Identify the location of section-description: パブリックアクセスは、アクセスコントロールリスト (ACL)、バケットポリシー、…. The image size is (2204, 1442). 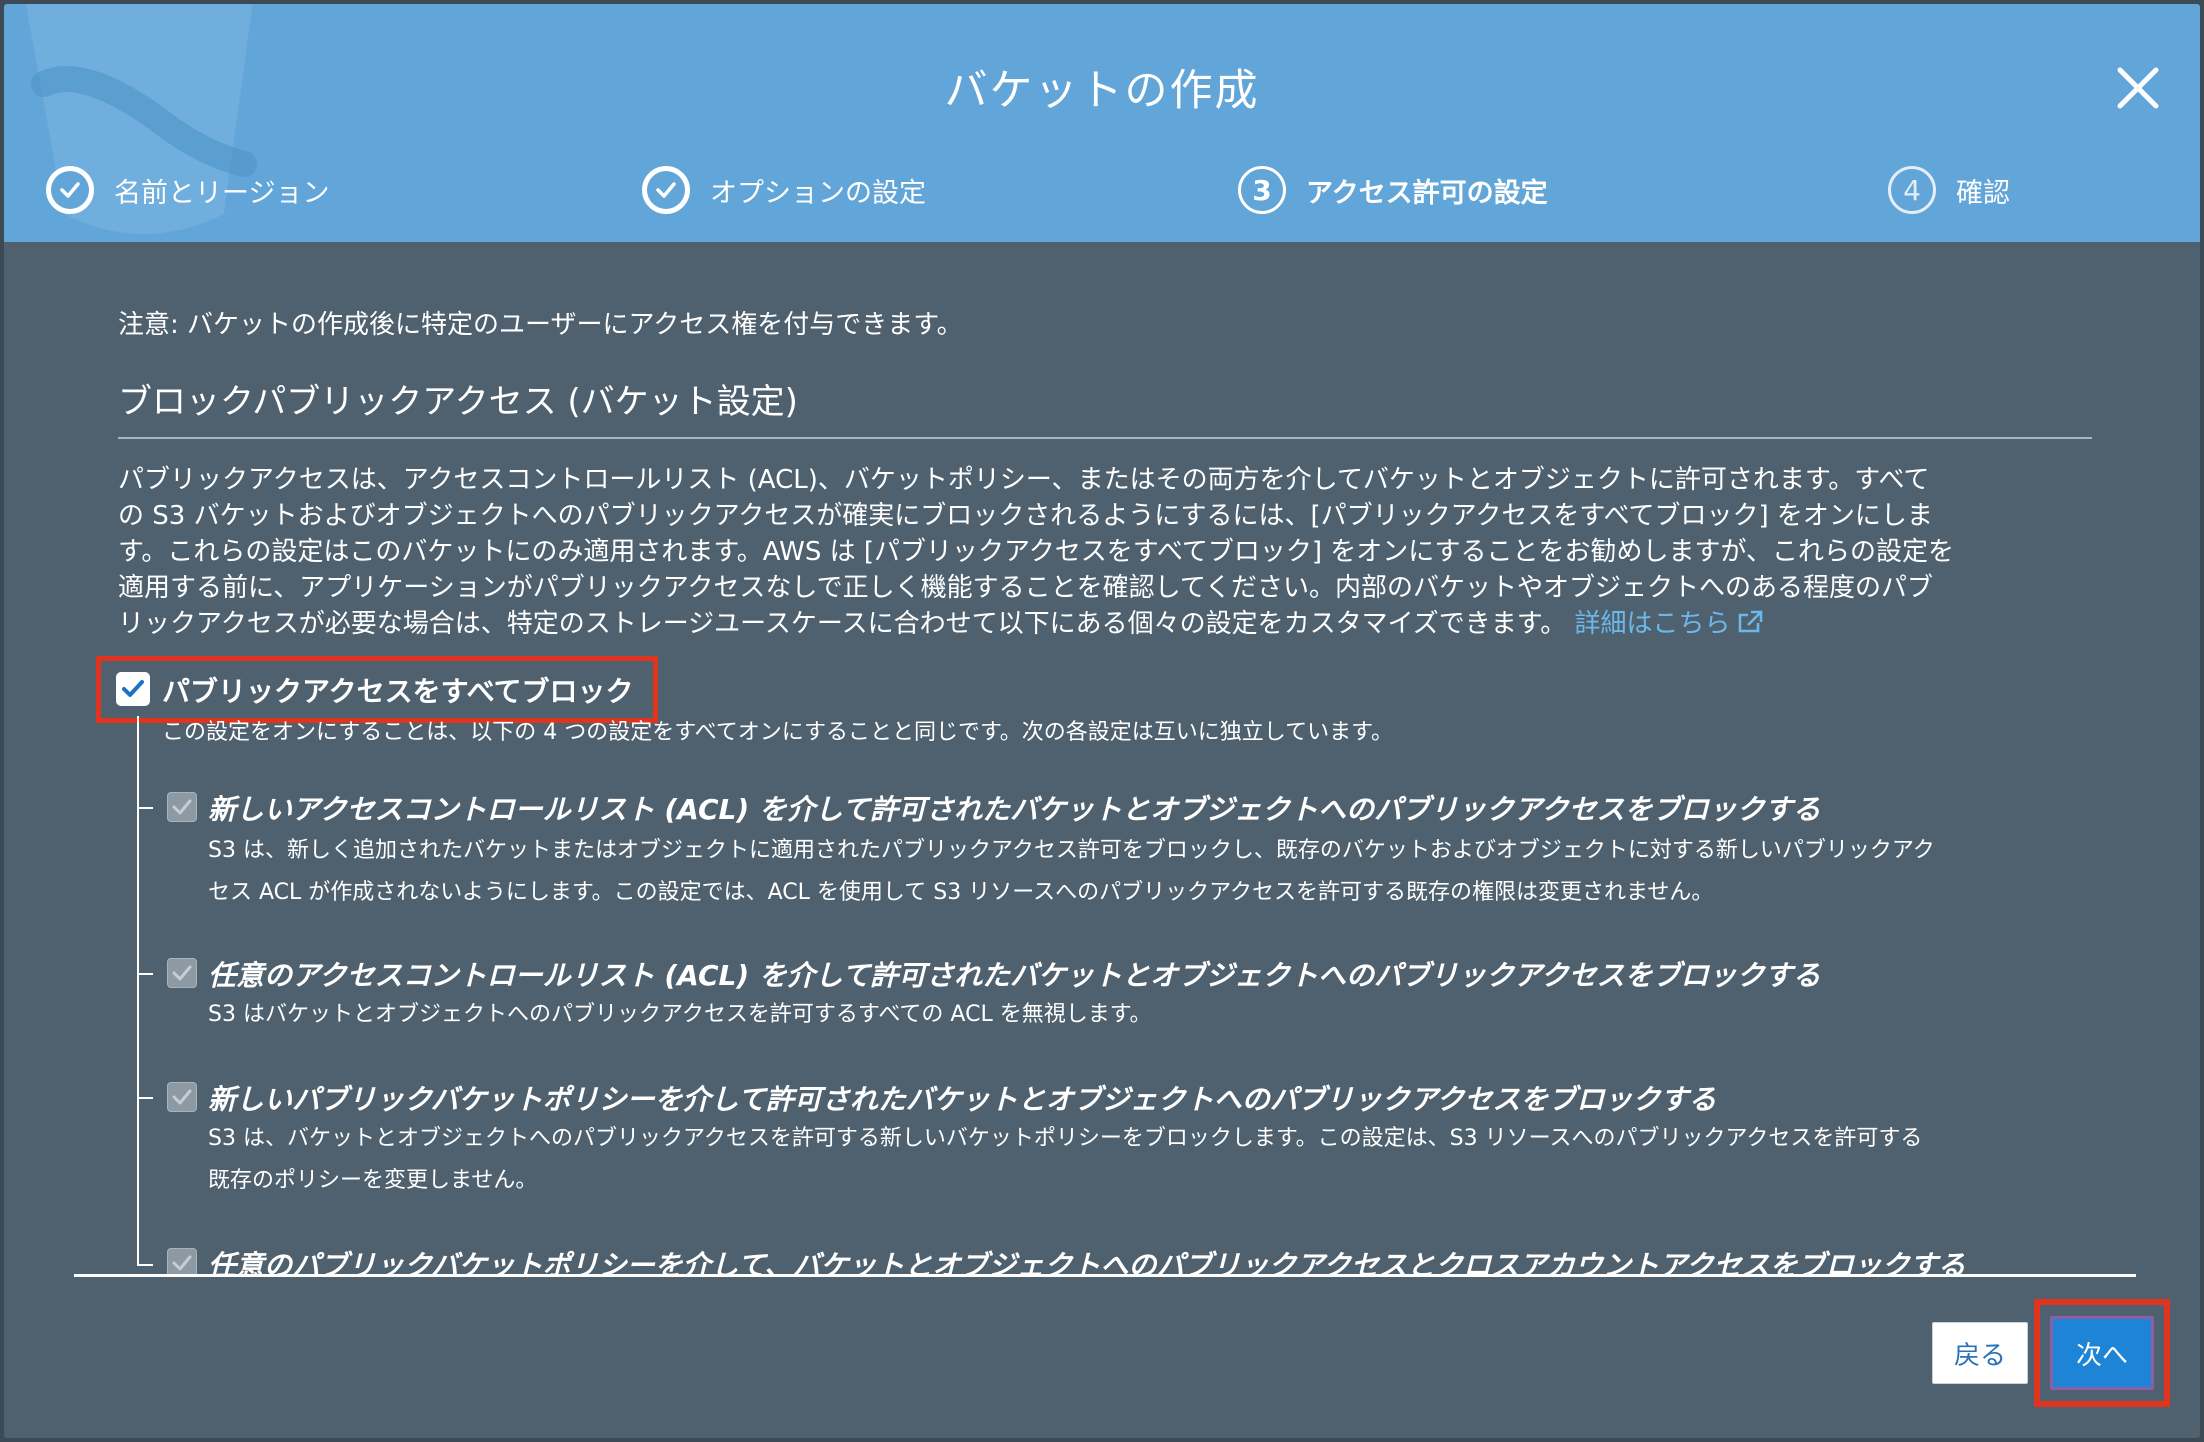
(1113, 552).